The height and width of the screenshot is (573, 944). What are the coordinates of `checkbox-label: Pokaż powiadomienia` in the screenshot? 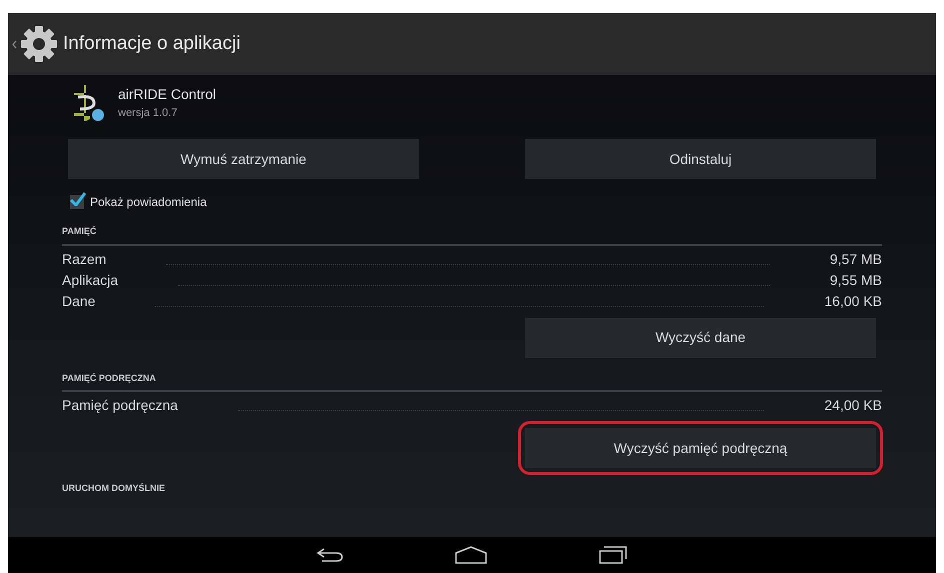 It's located at (148, 202).